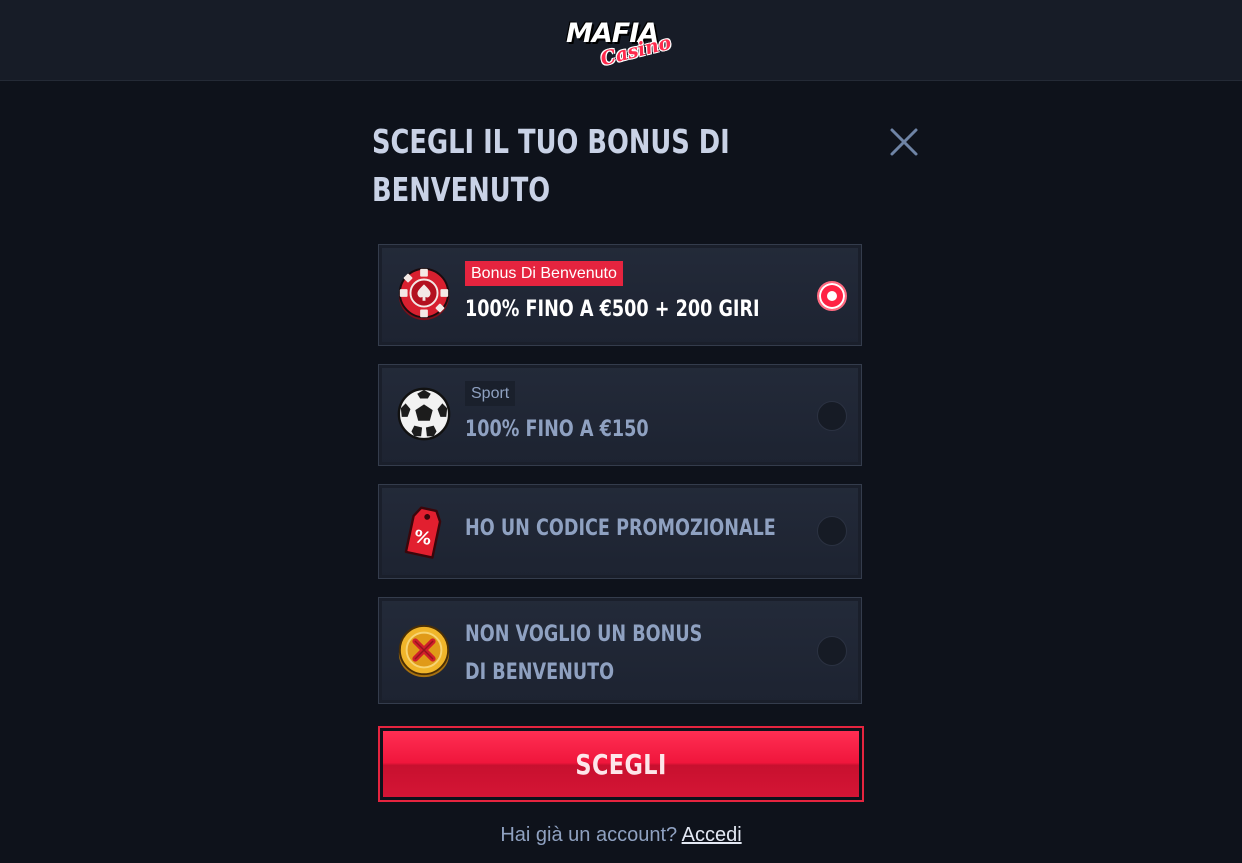 This screenshot has width=1242, height=863. What do you see at coordinates (424, 651) in the screenshot?
I see `no-bonus-coin-icon` at bounding box center [424, 651].